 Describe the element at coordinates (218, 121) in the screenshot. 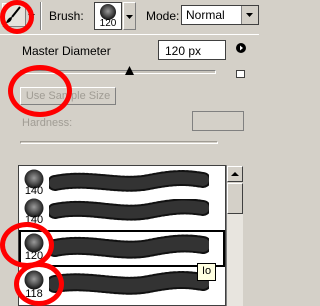

I see `hardness-input` at that location.